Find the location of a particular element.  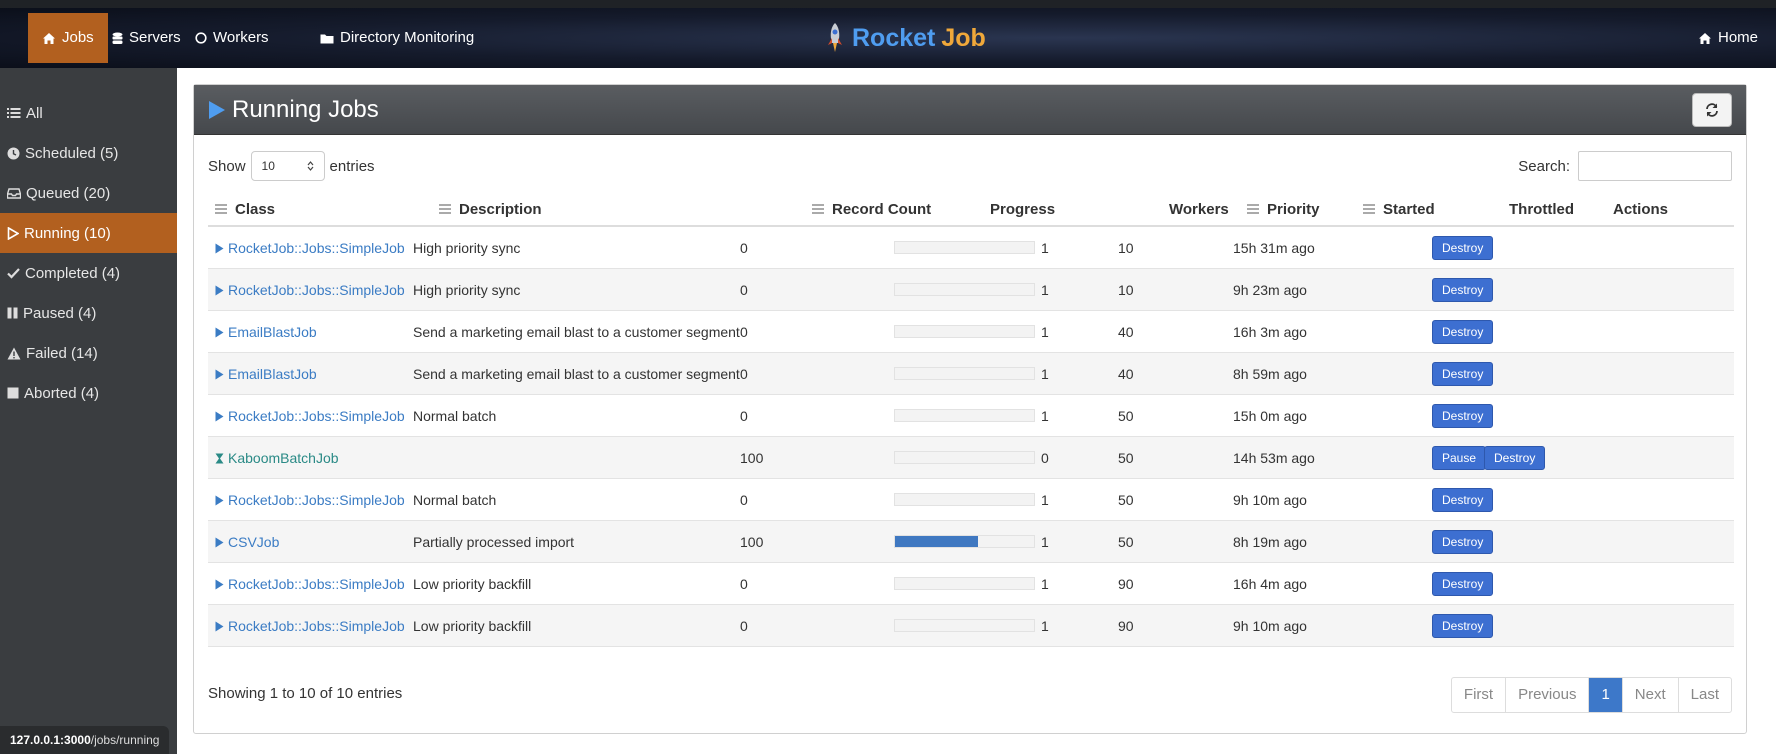

refresh-icon is located at coordinates (1712, 110).